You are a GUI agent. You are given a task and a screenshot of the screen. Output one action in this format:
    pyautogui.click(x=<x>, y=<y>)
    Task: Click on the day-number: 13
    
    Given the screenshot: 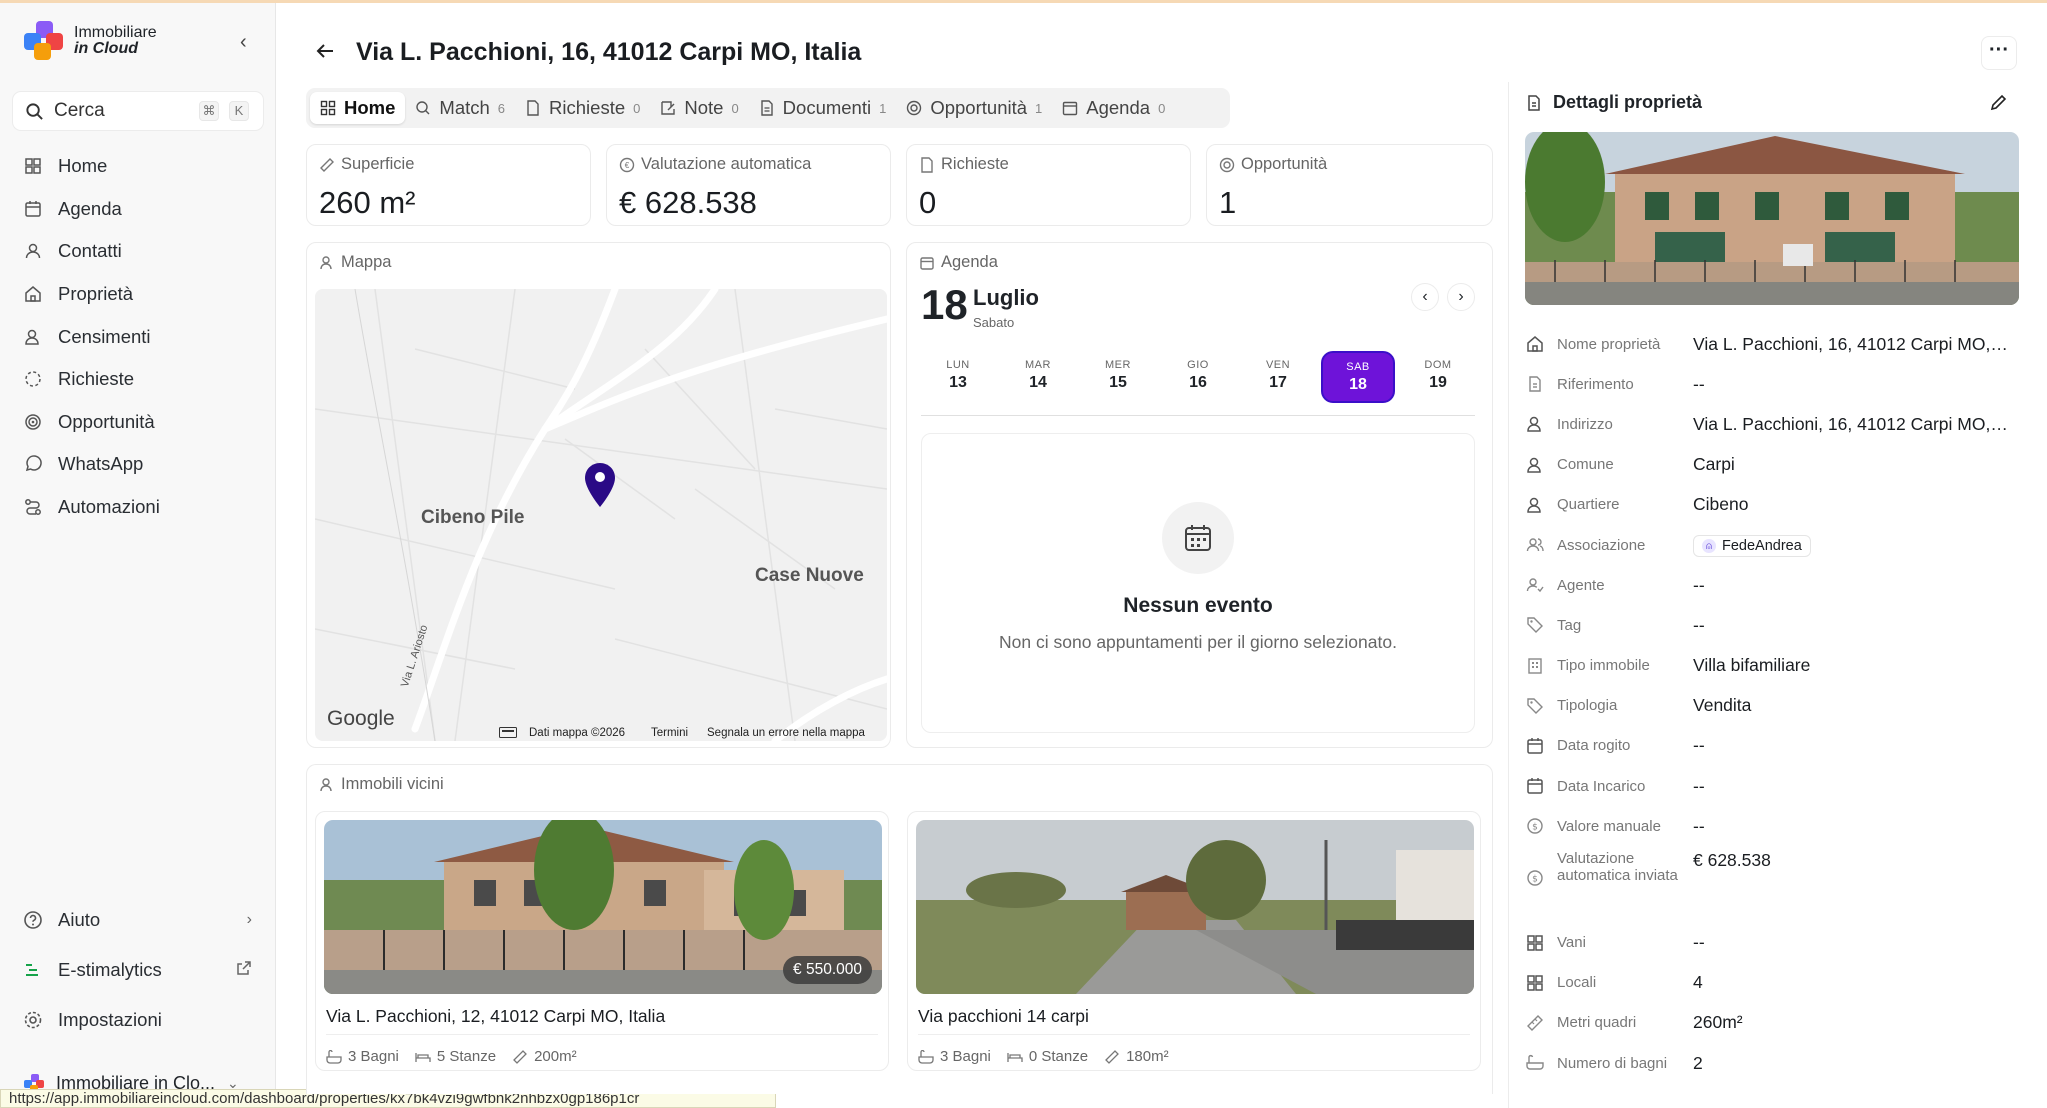 What is the action you would take?
    pyautogui.click(x=958, y=382)
    